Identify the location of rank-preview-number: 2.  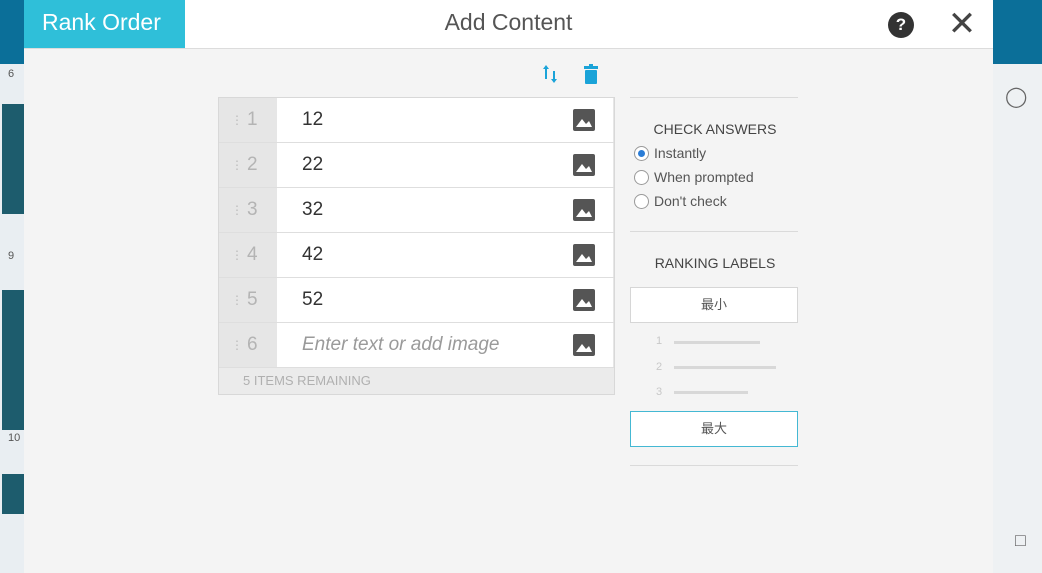
(659, 367).